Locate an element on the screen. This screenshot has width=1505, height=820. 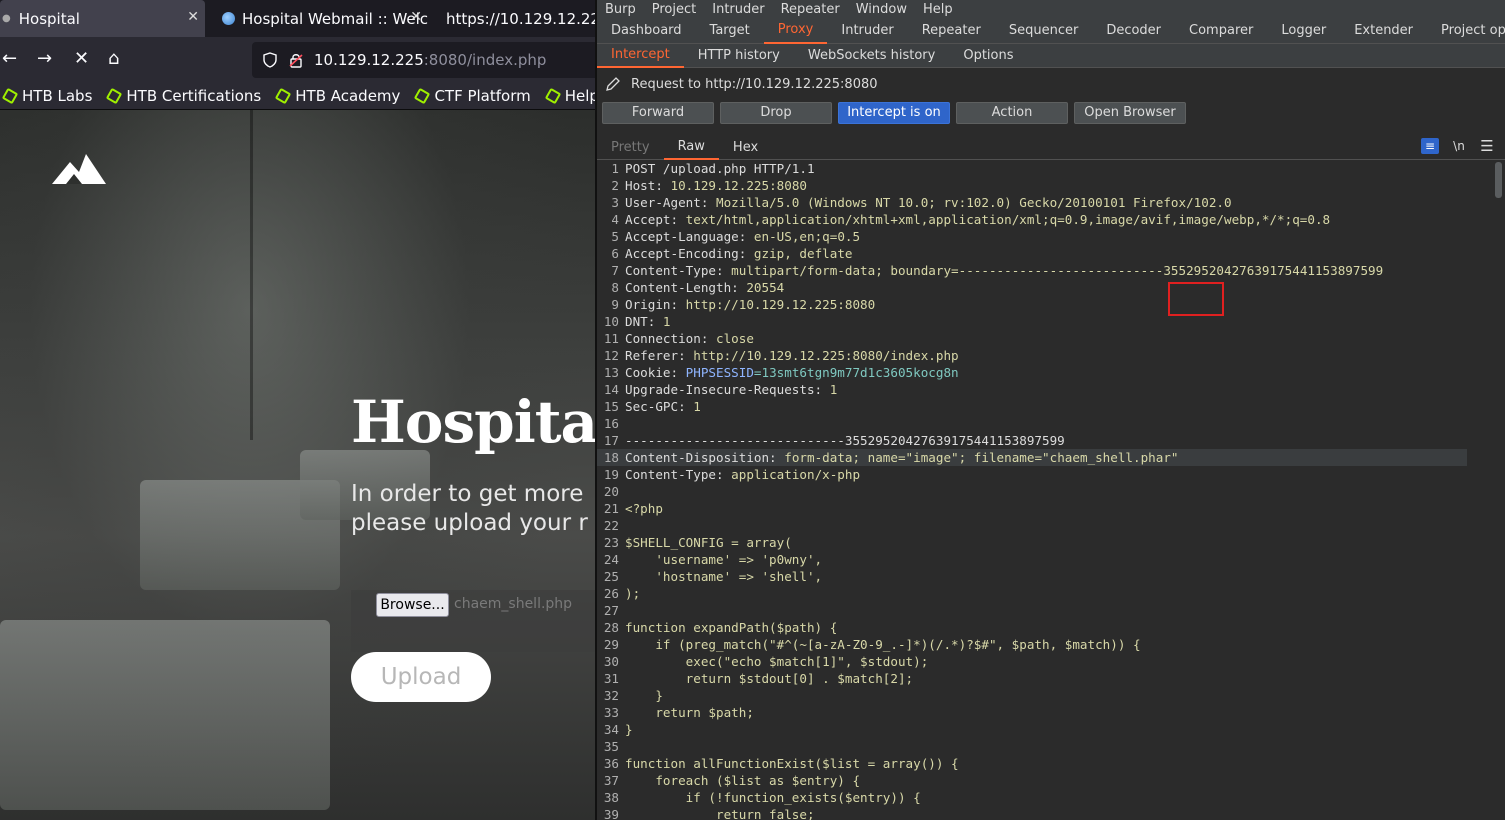
hospital-logo-icon is located at coordinates (79, 169).